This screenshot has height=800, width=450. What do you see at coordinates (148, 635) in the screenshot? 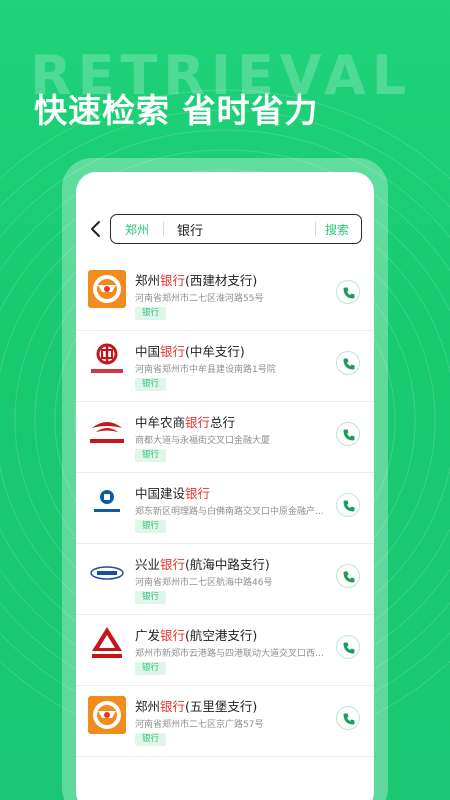
I see `bank-name-prefix: 广发` at bounding box center [148, 635].